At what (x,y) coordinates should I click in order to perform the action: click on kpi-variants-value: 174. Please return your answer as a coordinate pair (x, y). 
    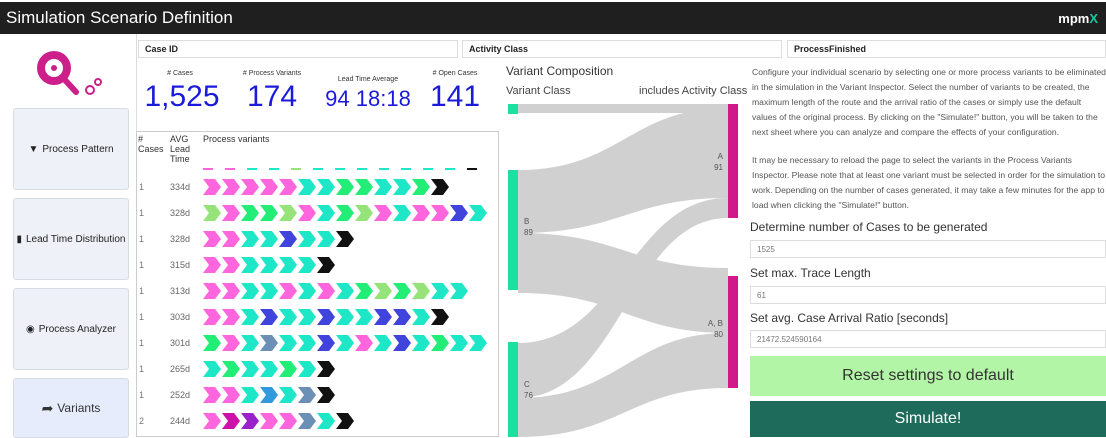
    Looking at the image, I should click on (272, 96).